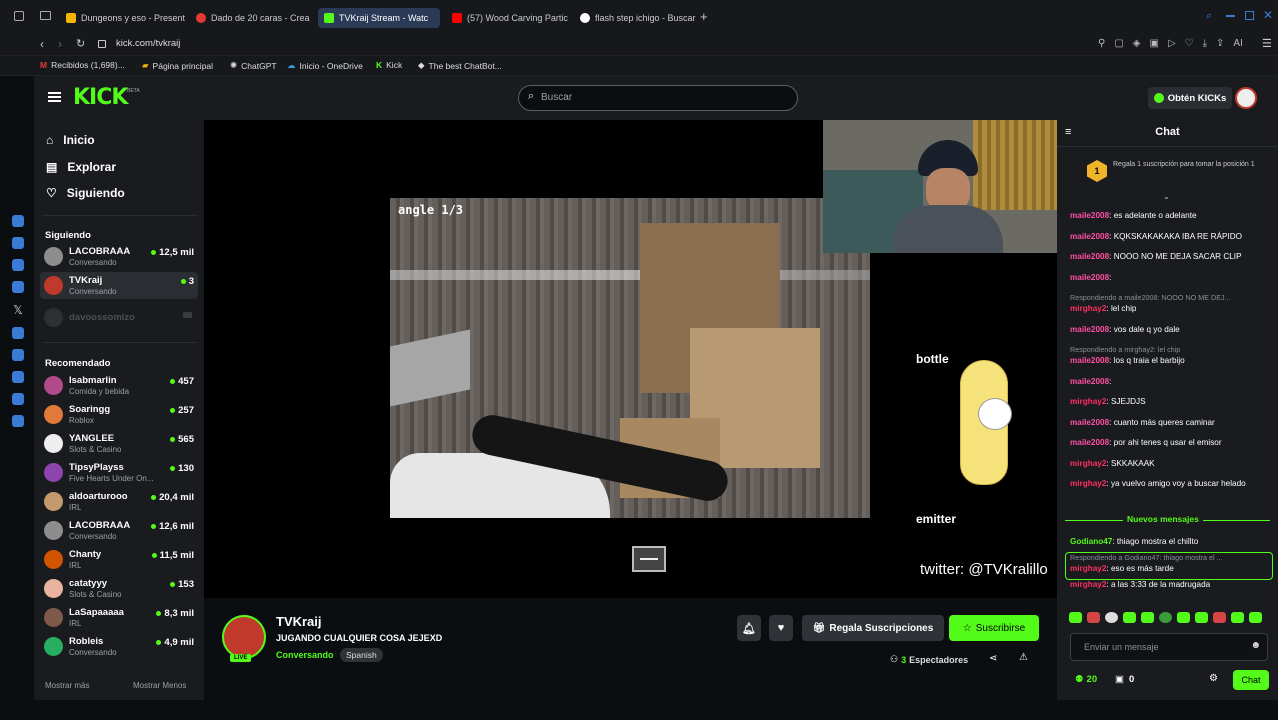 This screenshot has height=720, width=1278. I want to click on nav-inicio: ⌂ Inicio, so click(70, 140).